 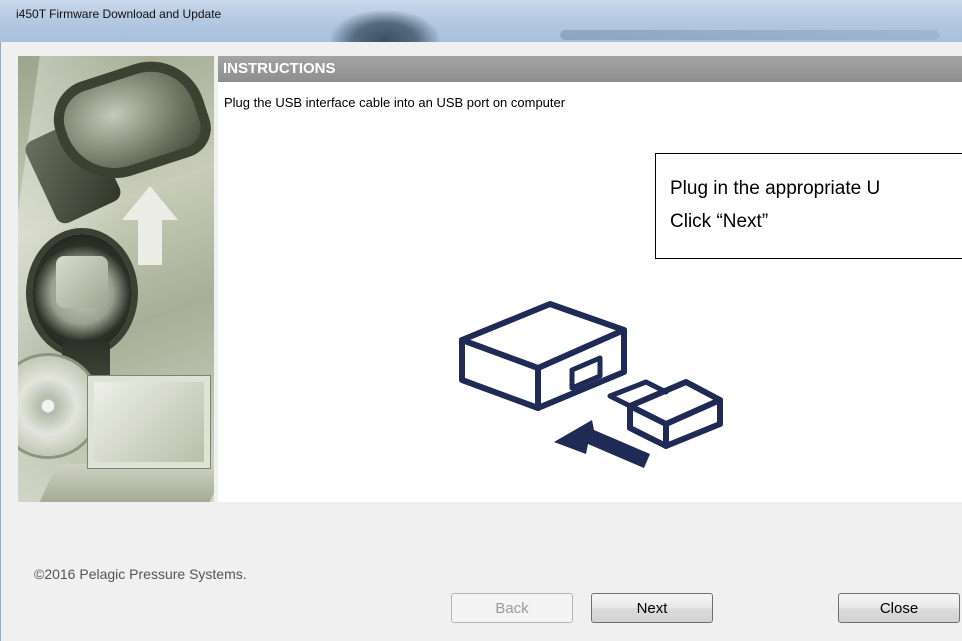 I want to click on upload-arrow-stem, so click(x=150, y=242).